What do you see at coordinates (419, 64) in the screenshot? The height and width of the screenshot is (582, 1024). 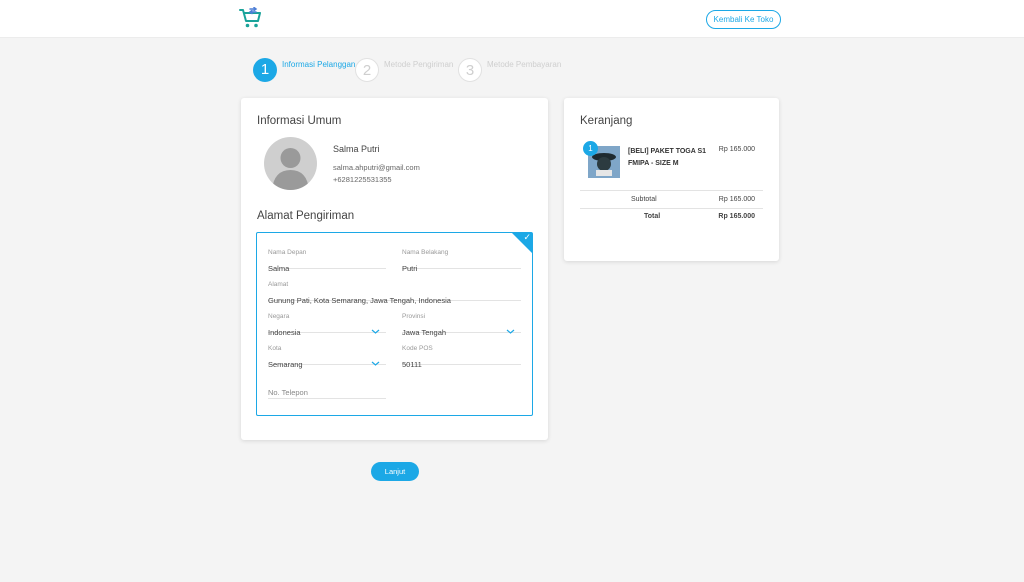 I see `step-label: Metode Pengiriman` at bounding box center [419, 64].